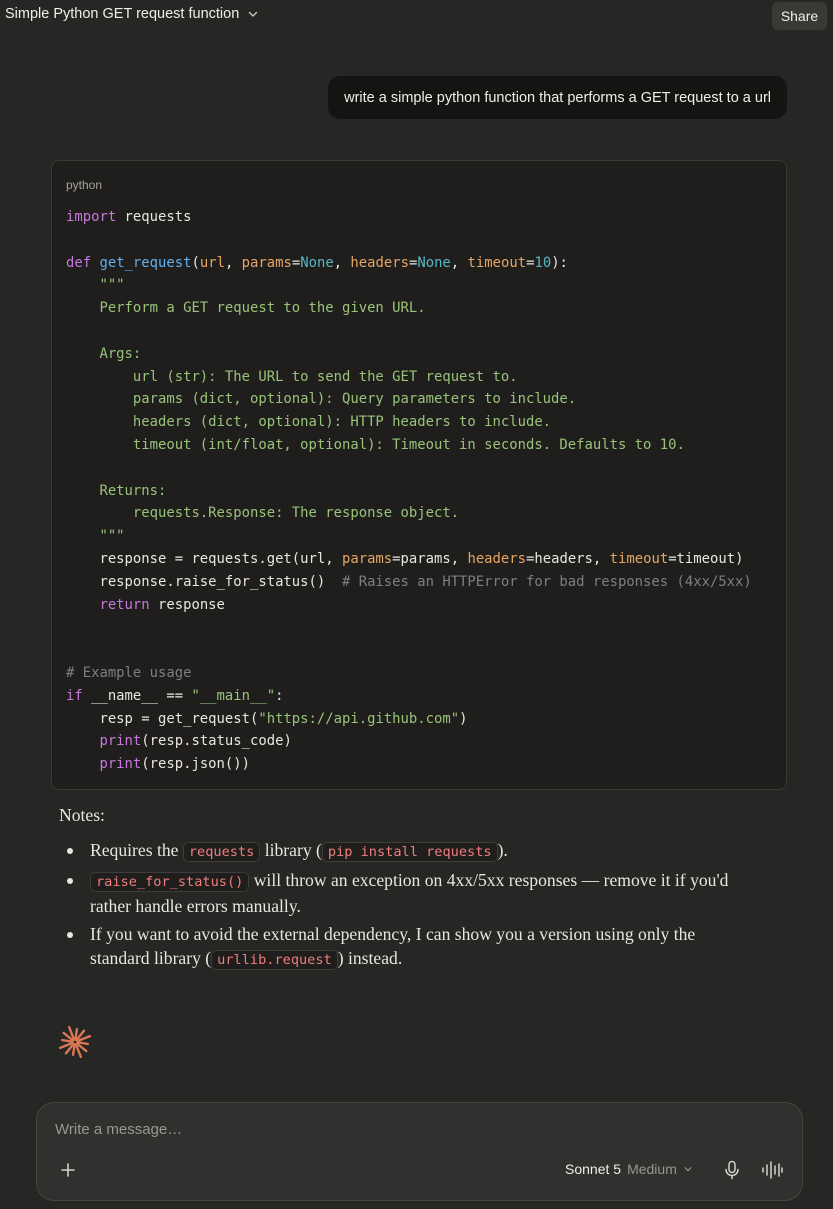  What do you see at coordinates (419, 1151) in the screenshot?
I see `message-composer: Sonnet 5 Medium` at bounding box center [419, 1151].